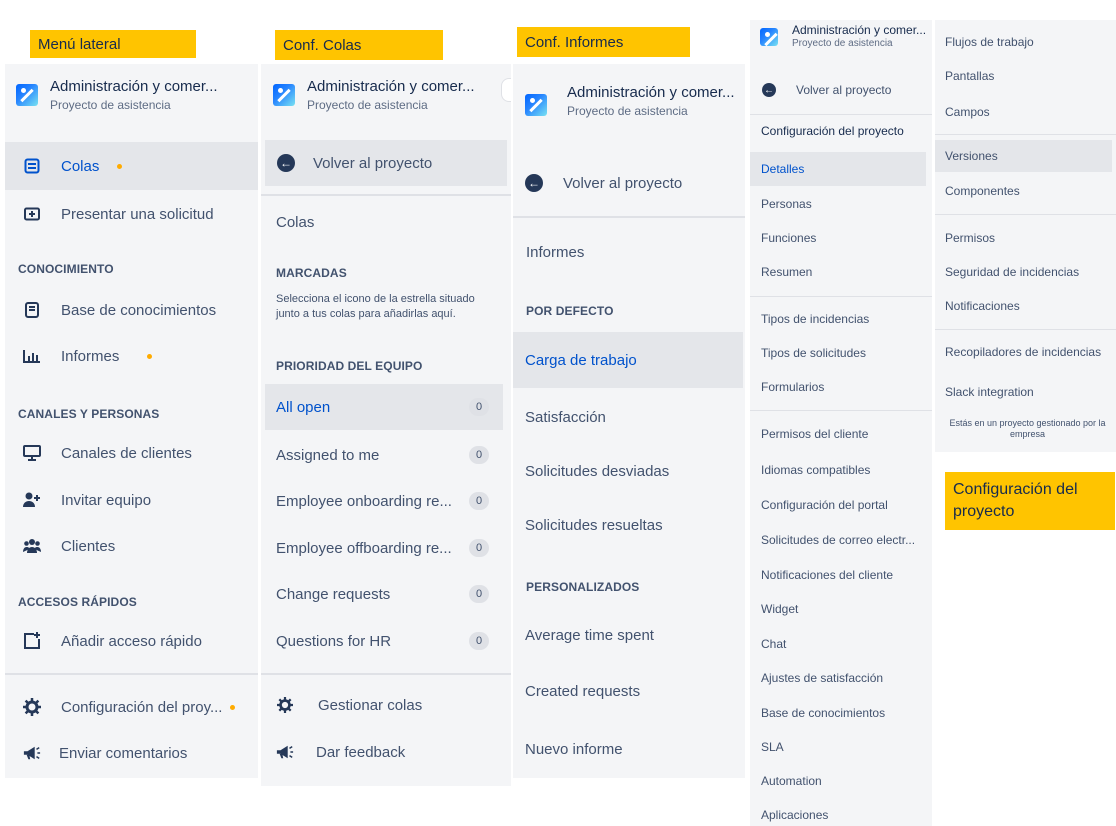  I want to click on sidebar-item-enviar-comentarios: Enviar comentarios, so click(131, 753).